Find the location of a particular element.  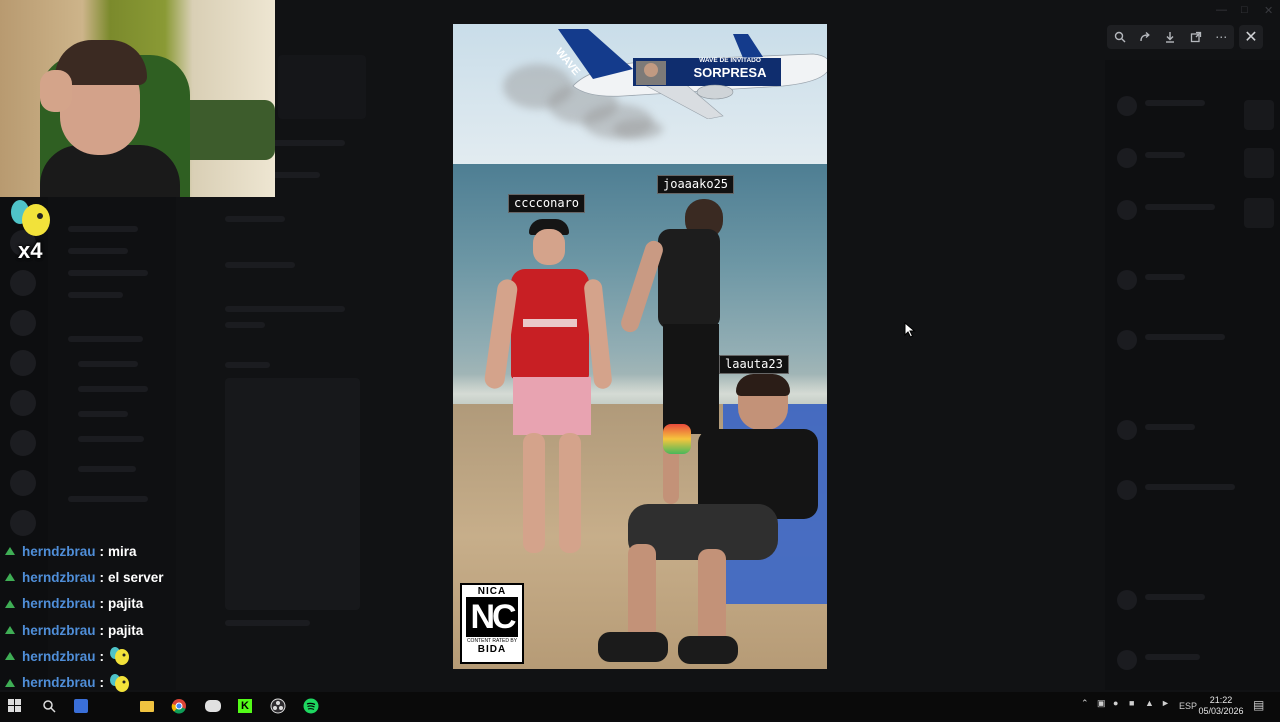

taskbar-clock: 21:22 05/03/2026 is located at coordinates (1221, 706).